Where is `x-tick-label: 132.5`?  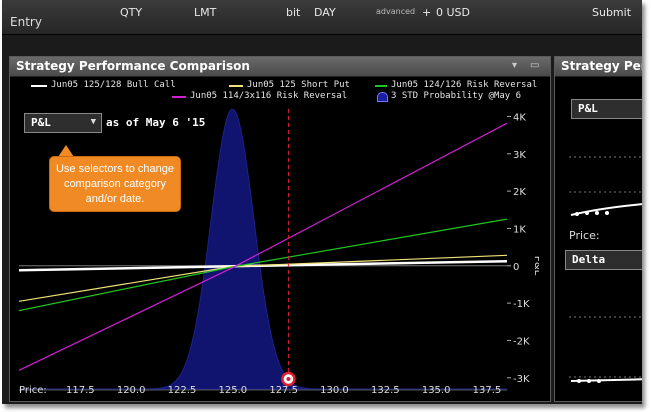
x-tick-label: 132.5 is located at coordinates (385, 390).